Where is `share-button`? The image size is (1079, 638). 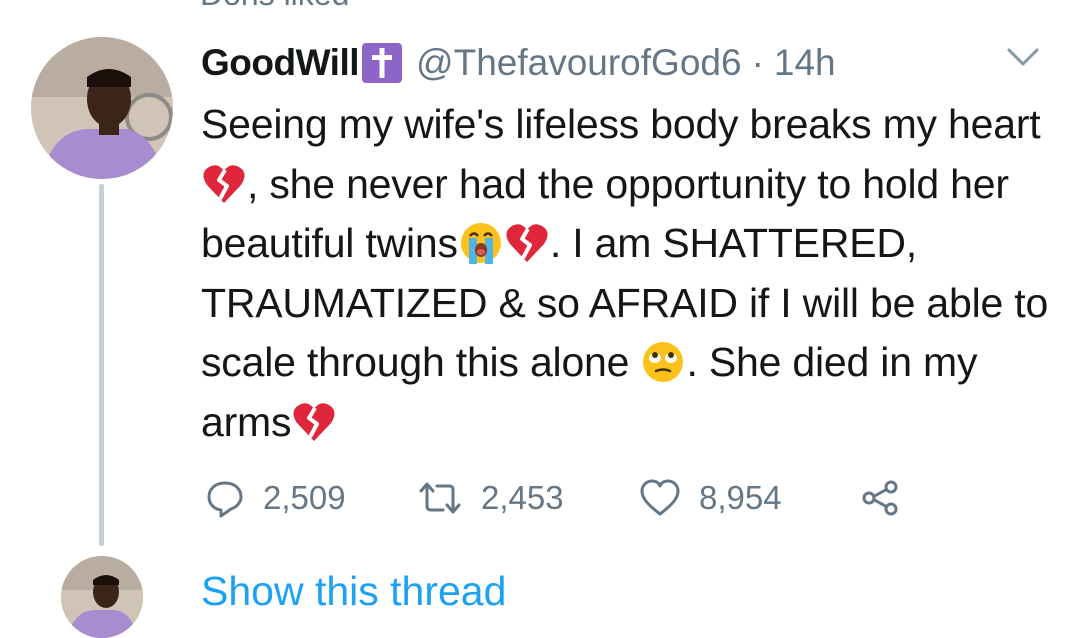
share-button is located at coordinates (880, 498).